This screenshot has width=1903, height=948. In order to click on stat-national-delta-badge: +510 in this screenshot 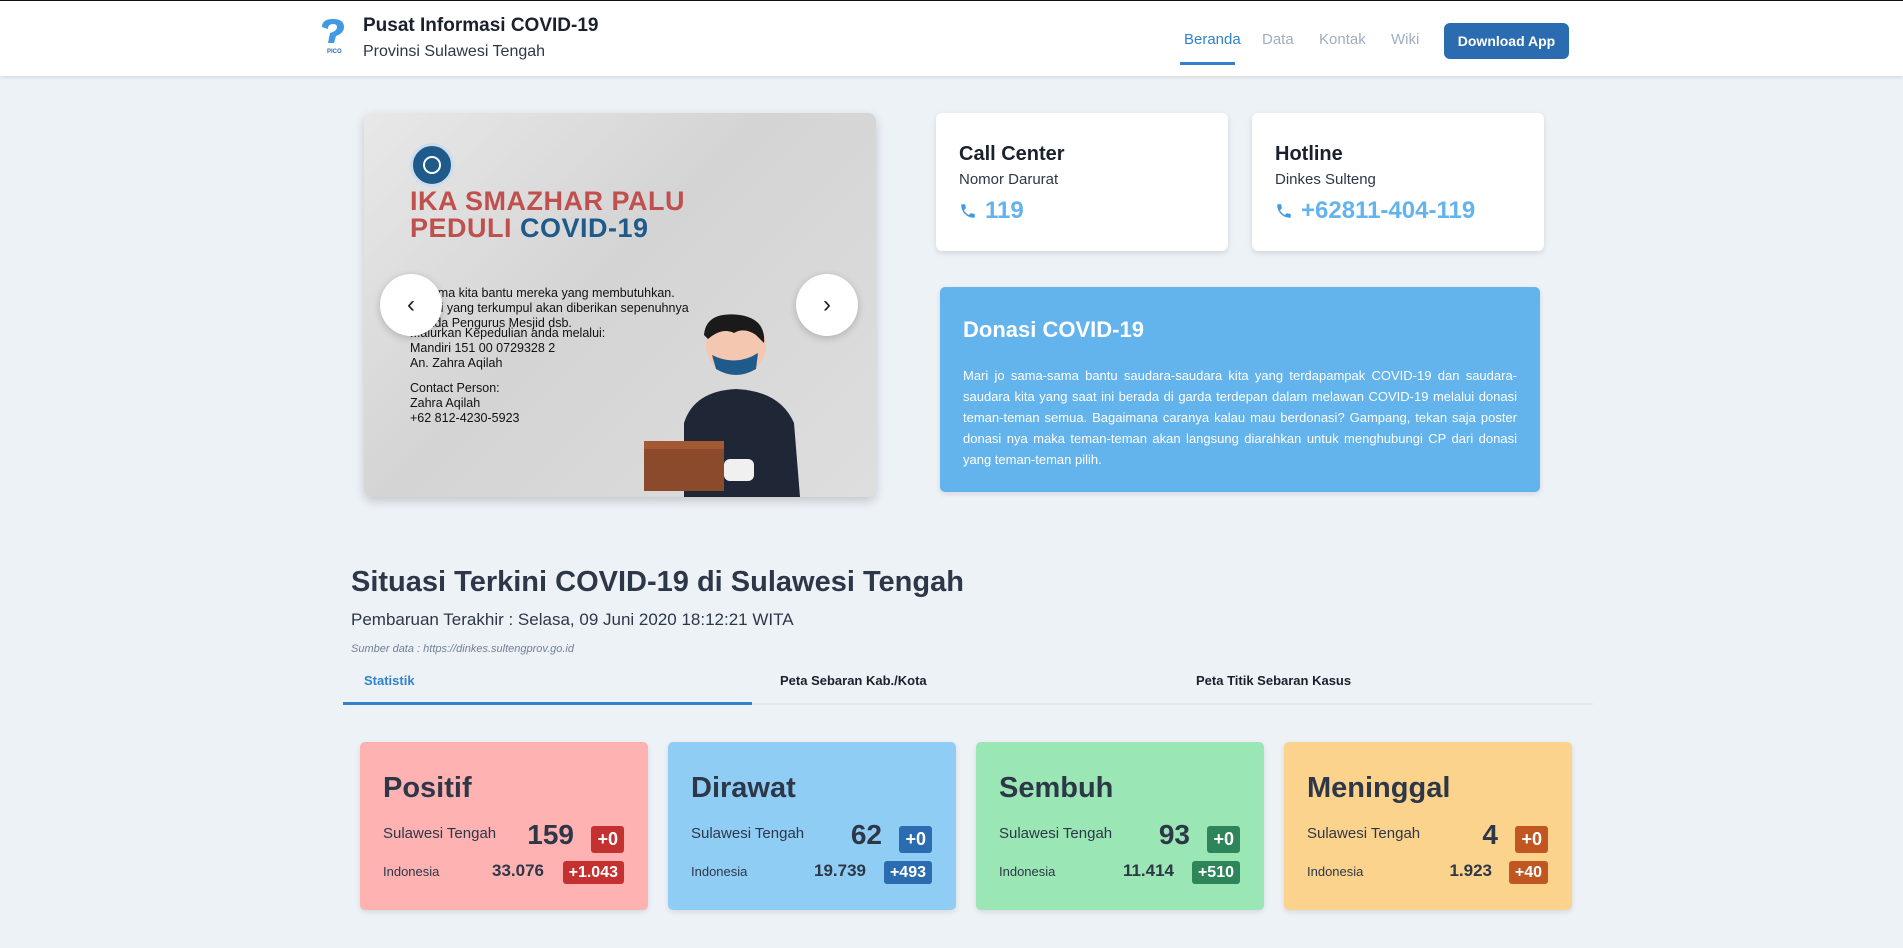, I will do `click(1215, 872)`.